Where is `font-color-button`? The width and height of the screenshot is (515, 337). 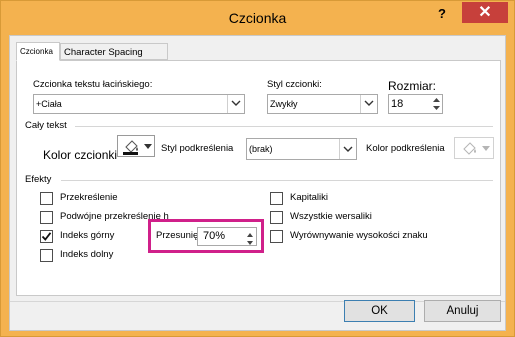
font-color-button is located at coordinates (136, 146).